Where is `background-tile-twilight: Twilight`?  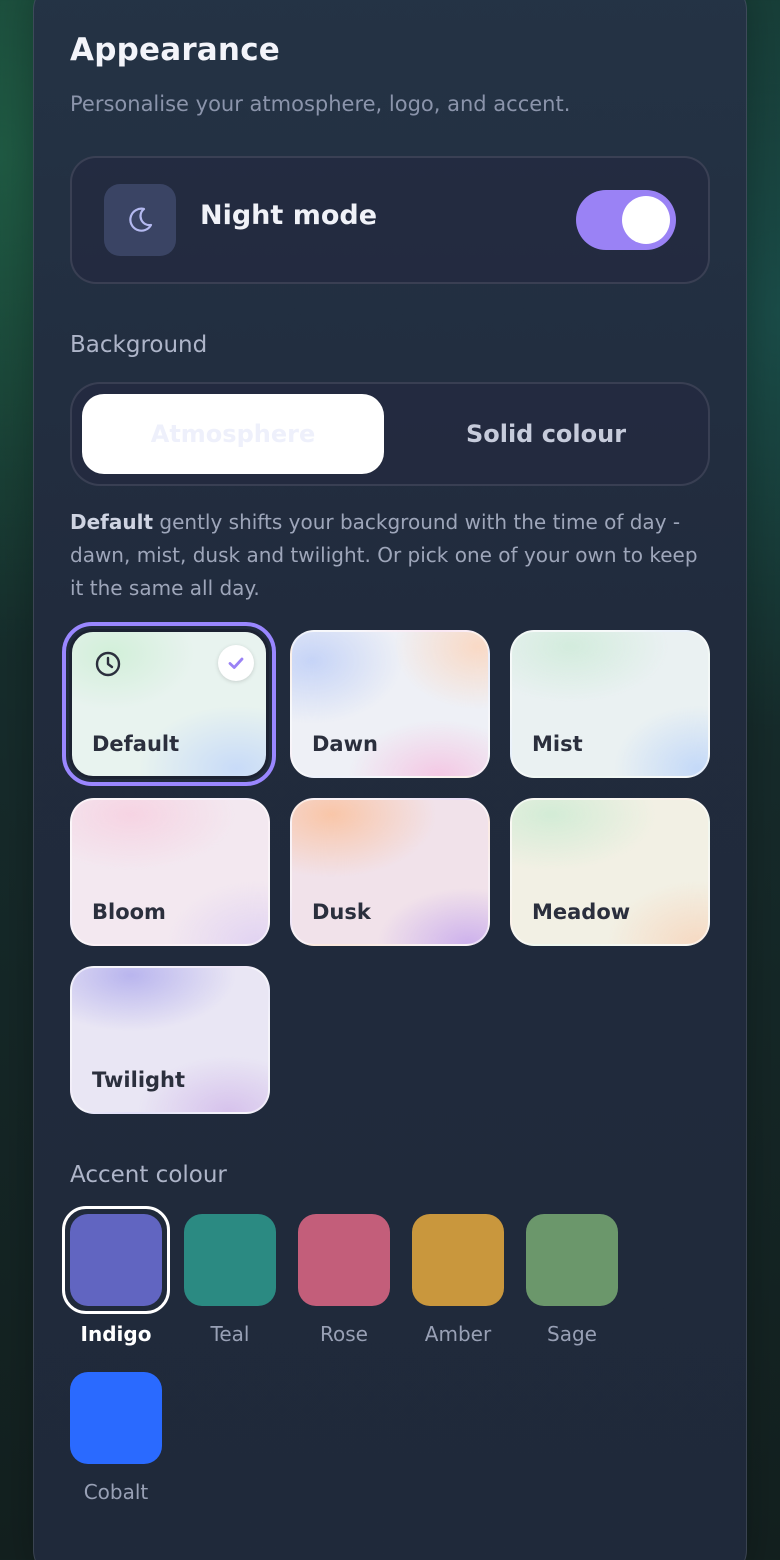
background-tile-twilight: Twilight is located at coordinates (170, 1040).